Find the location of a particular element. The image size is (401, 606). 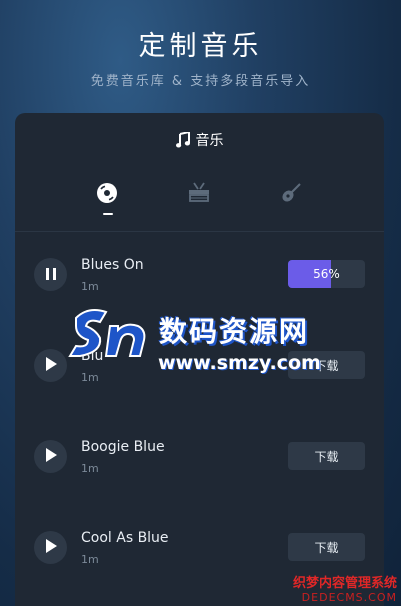

tab-guitar is located at coordinates (291, 195).